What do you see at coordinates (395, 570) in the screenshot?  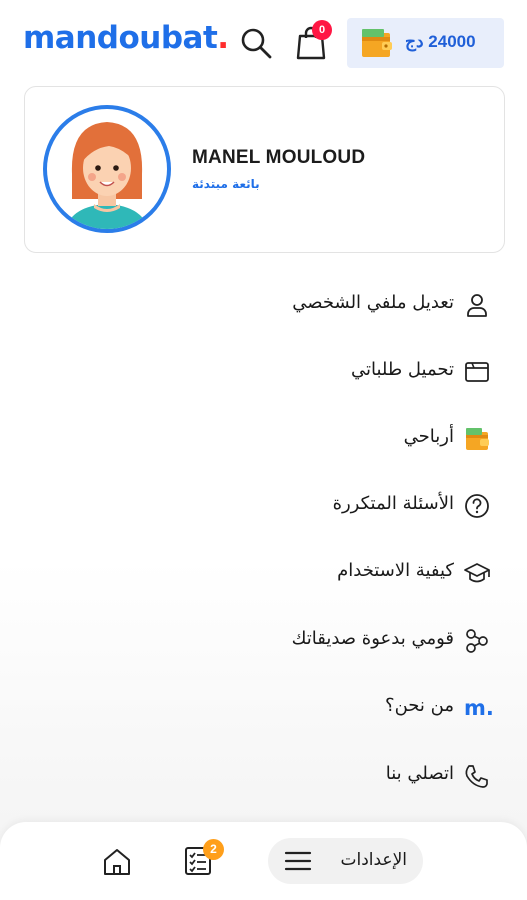 I see `menu-item-label: كيفية الاستخدام` at bounding box center [395, 570].